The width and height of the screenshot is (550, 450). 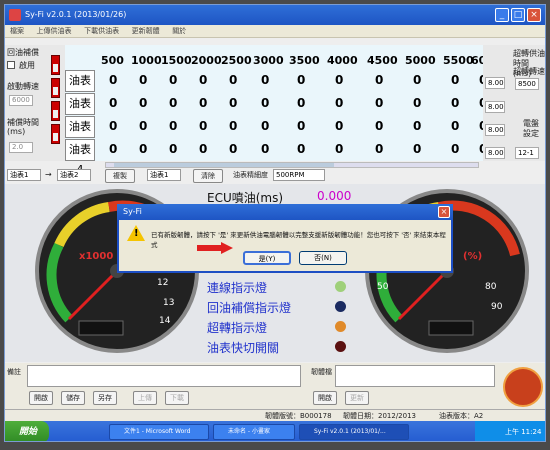 What do you see at coordinates (27, 431) in the screenshot?
I see `start-button: 開始` at bounding box center [27, 431].